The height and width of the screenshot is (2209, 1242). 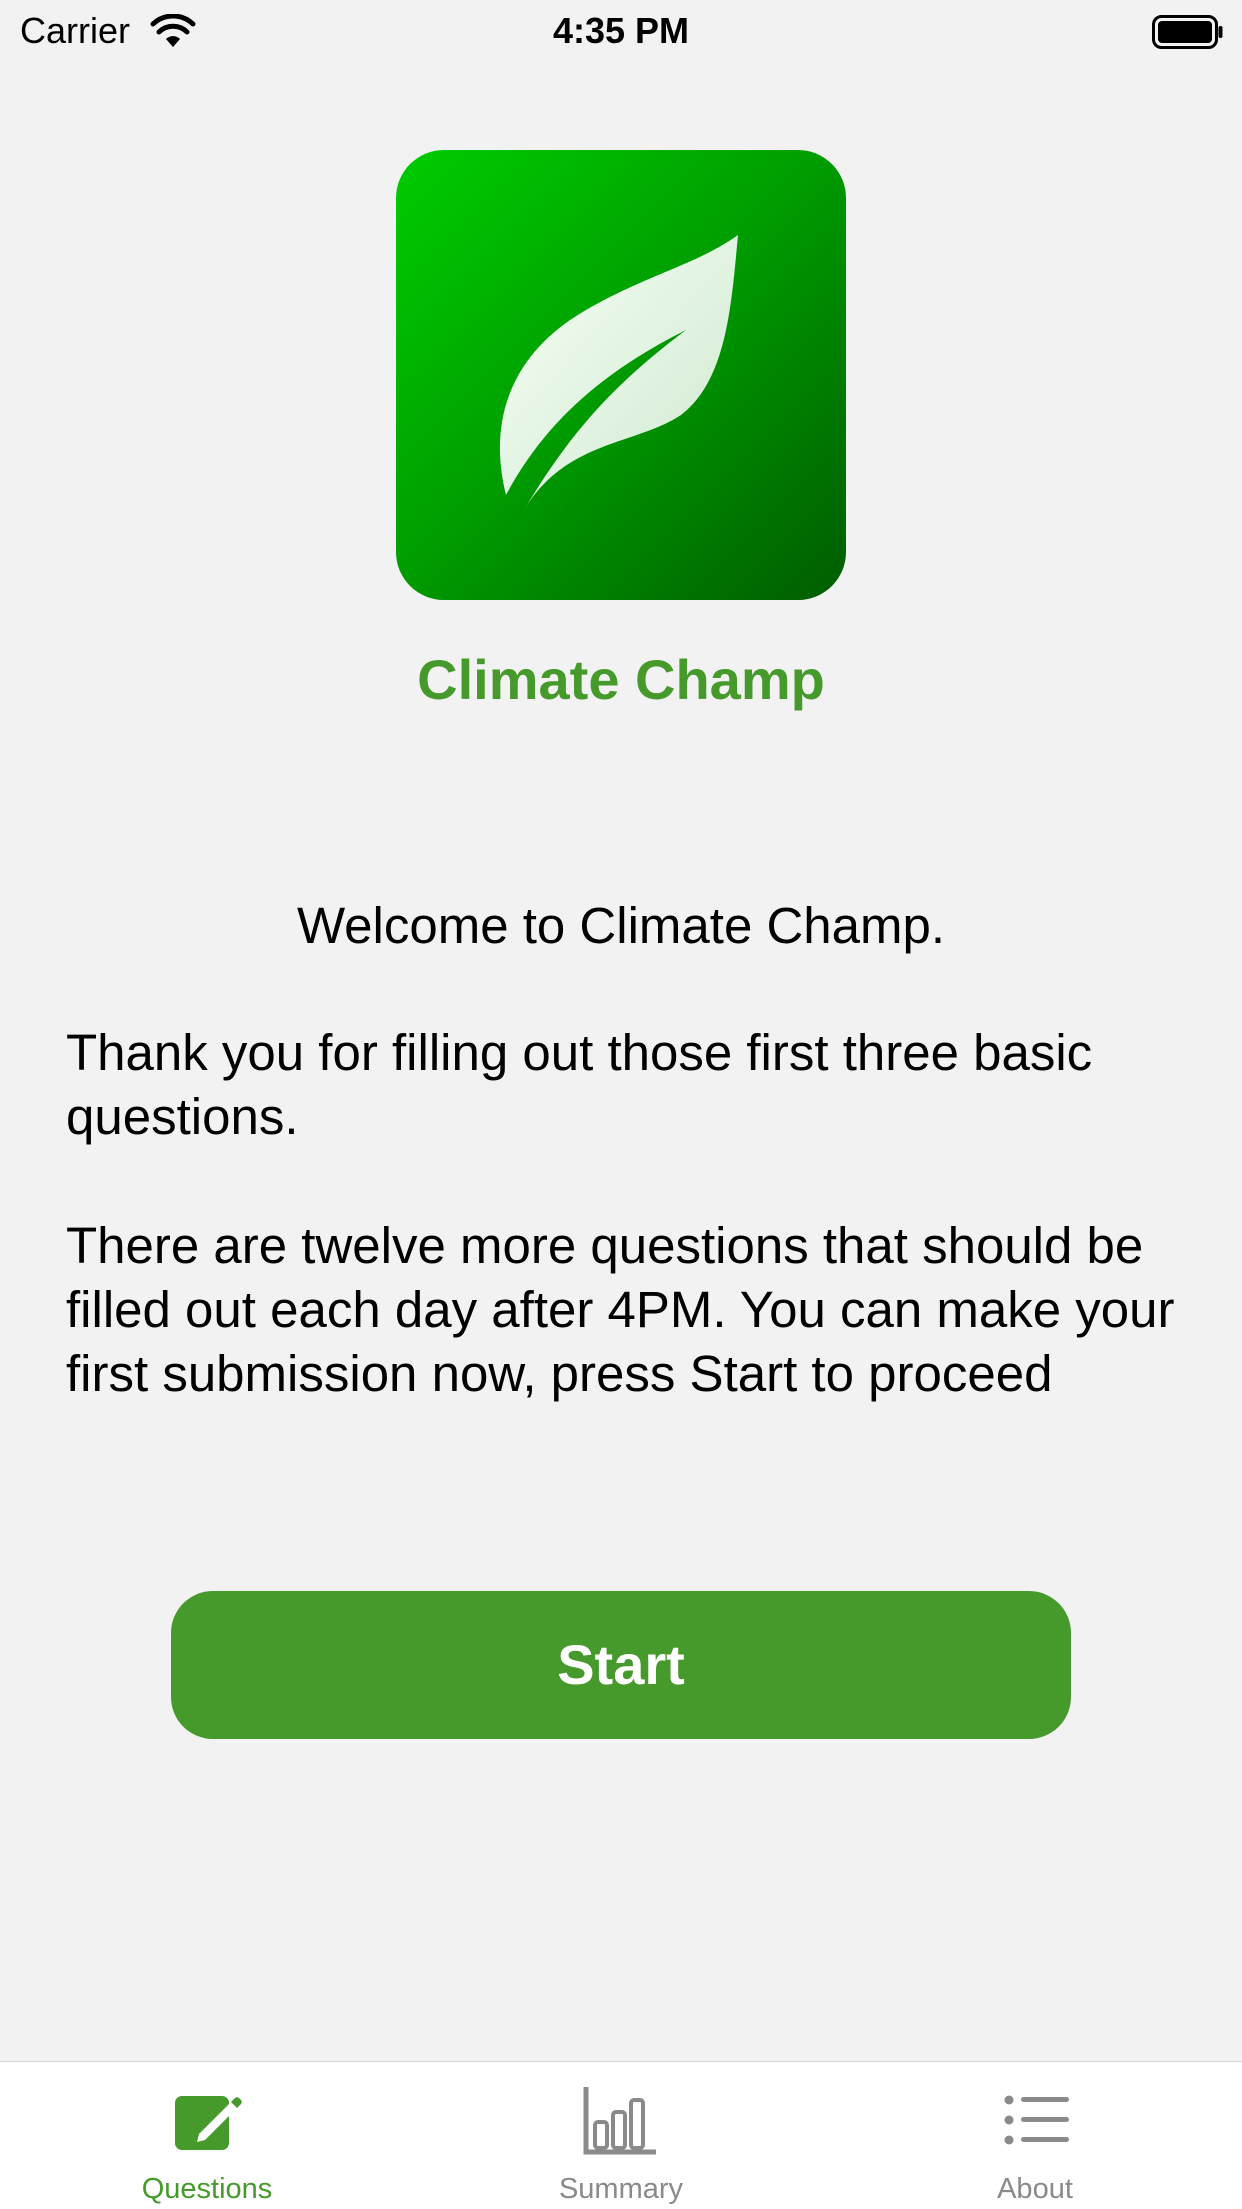 I want to click on tab-about-label: About, so click(x=1035, y=2189).